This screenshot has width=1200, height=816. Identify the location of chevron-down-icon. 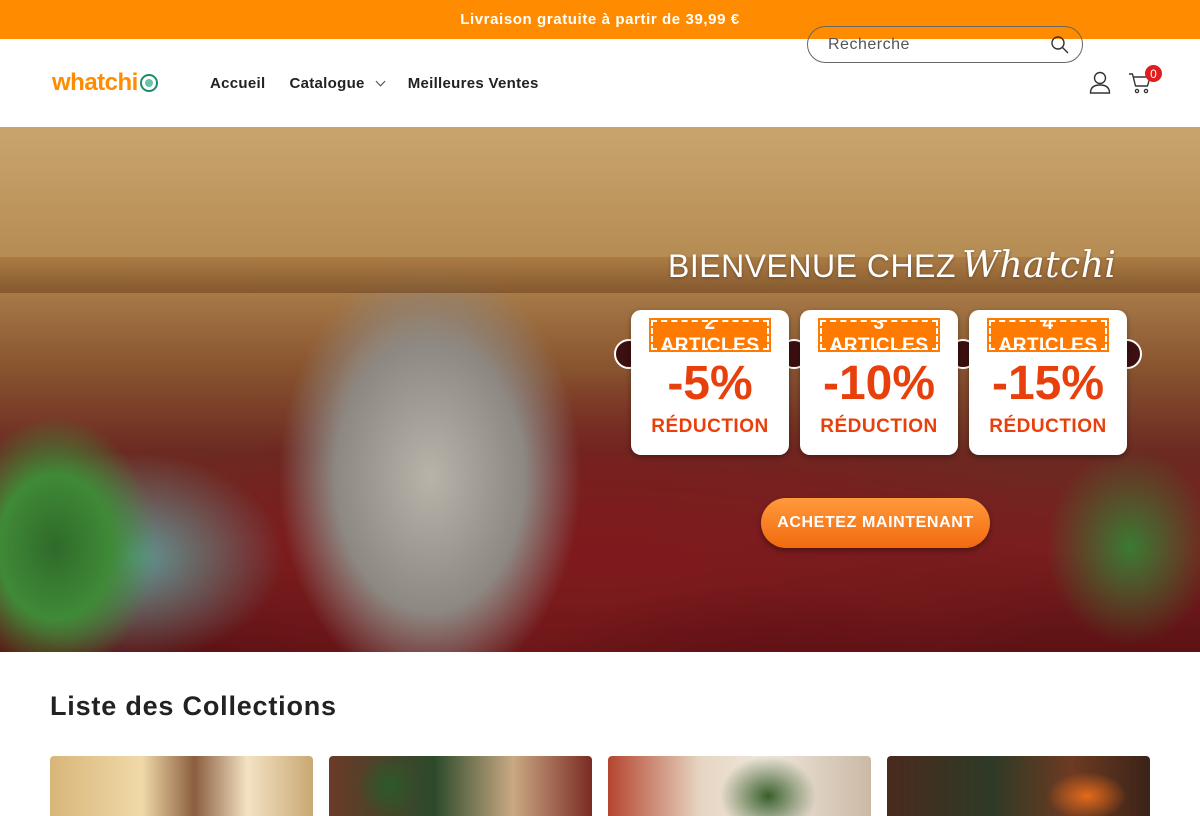
(380, 81).